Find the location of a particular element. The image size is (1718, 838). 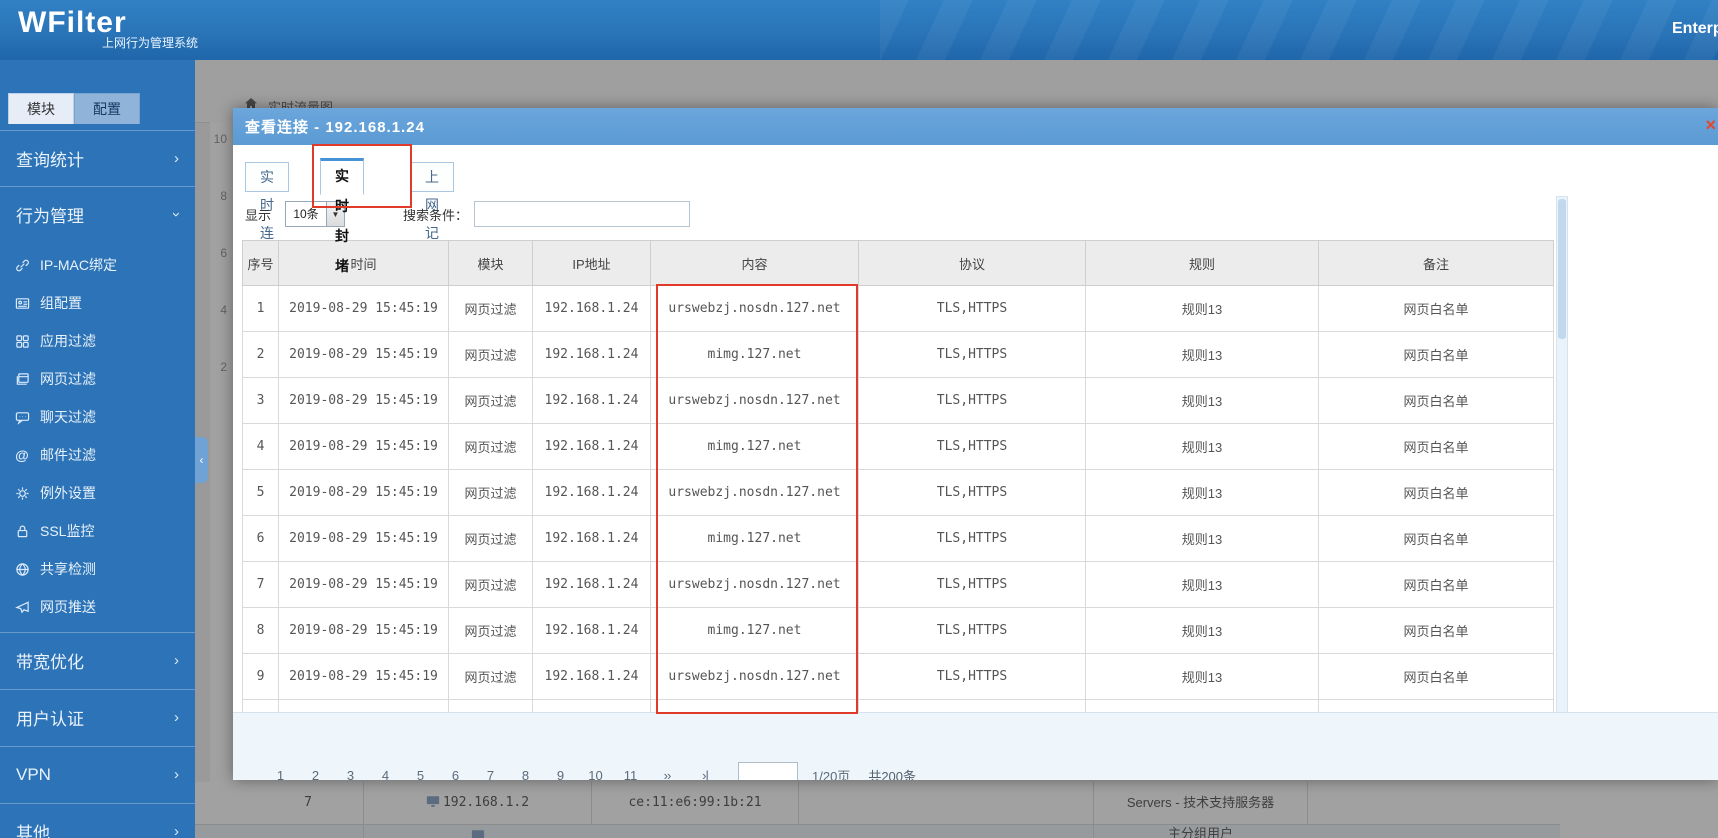

sidebar-item-ip-mac-binding: IP-MAC绑定 is located at coordinates (97, 265).